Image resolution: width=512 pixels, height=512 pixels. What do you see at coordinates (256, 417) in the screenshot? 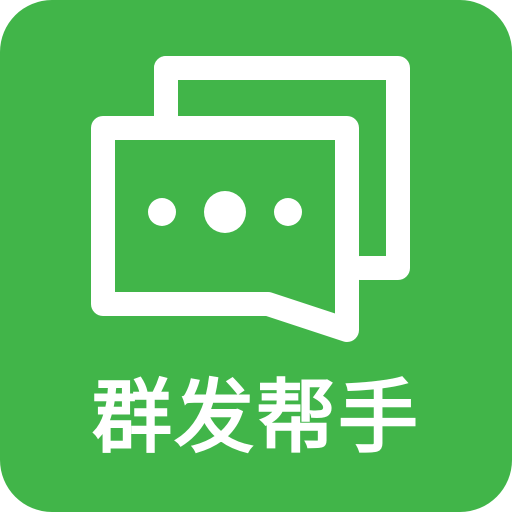
I see `app-name: 群发帮手` at bounding box center [256, 417].